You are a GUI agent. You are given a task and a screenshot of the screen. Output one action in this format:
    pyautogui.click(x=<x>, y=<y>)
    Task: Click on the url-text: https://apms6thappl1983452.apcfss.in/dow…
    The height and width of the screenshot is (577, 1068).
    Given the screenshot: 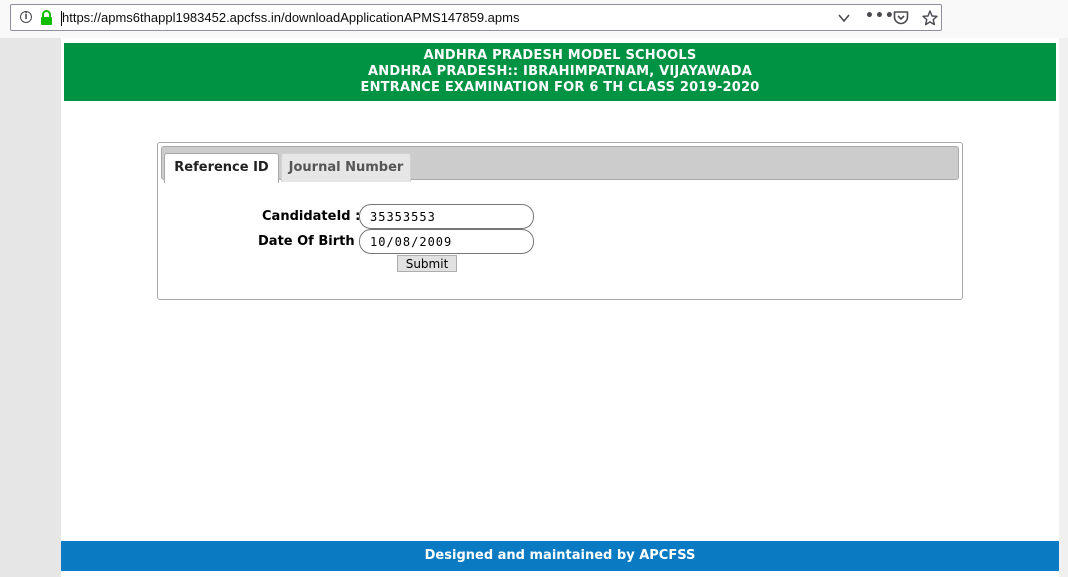 What is the action you would take?
    pyautogui.click(x=289, y=18)
    